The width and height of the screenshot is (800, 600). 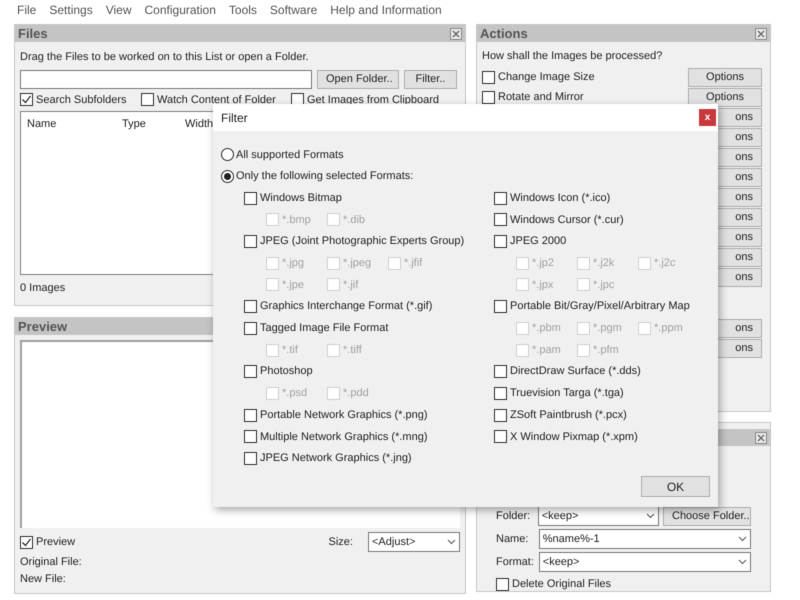 I want to click on column-header: Type, so click(x=144, y=124).